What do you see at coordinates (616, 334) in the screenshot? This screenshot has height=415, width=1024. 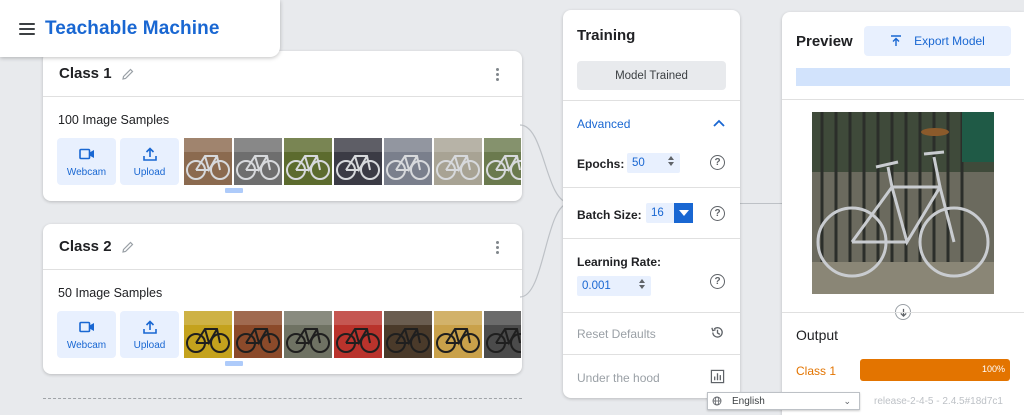 I see `reset-defaults-button: Reset Defaults` at bounding box center [616, 334].